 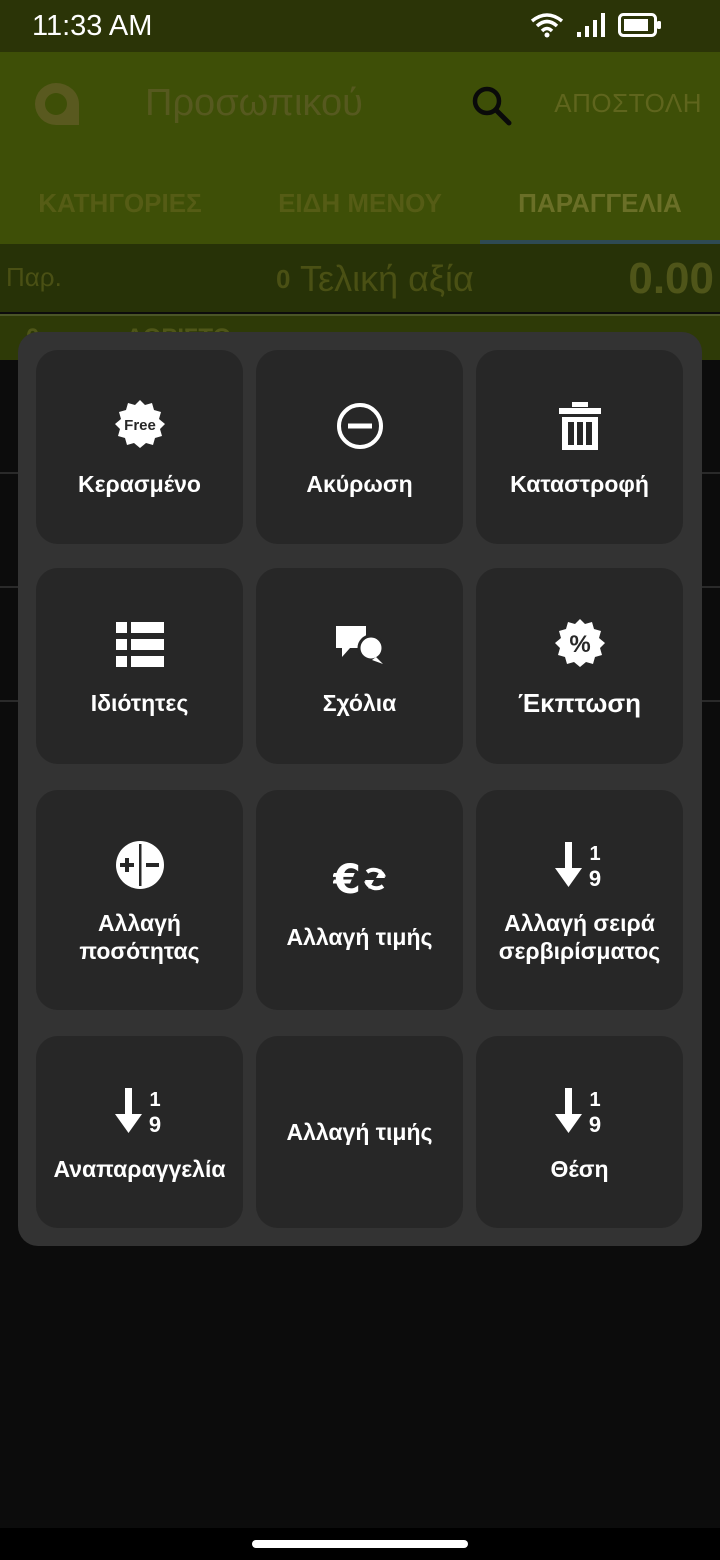 I want to click on euro-exchange-icon: €, so click(x=360, y=879).